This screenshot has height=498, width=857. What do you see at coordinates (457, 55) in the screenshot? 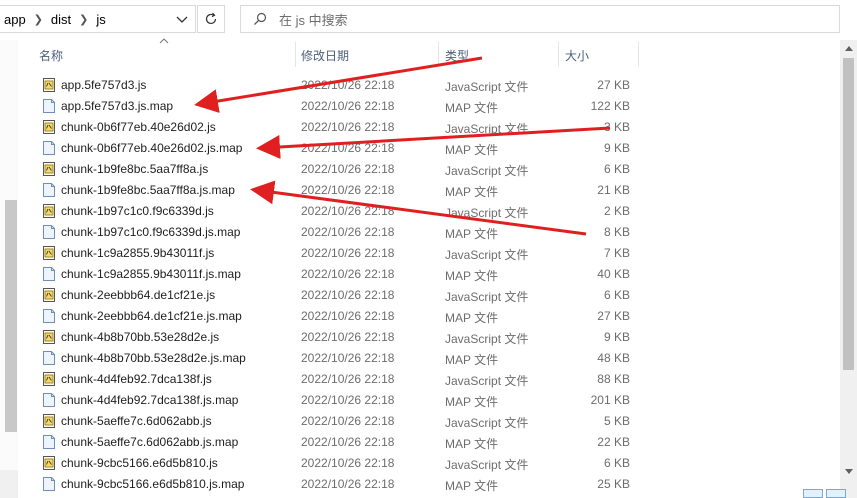
I see `column-header-type: 类型` at bounding box center [457, 55].